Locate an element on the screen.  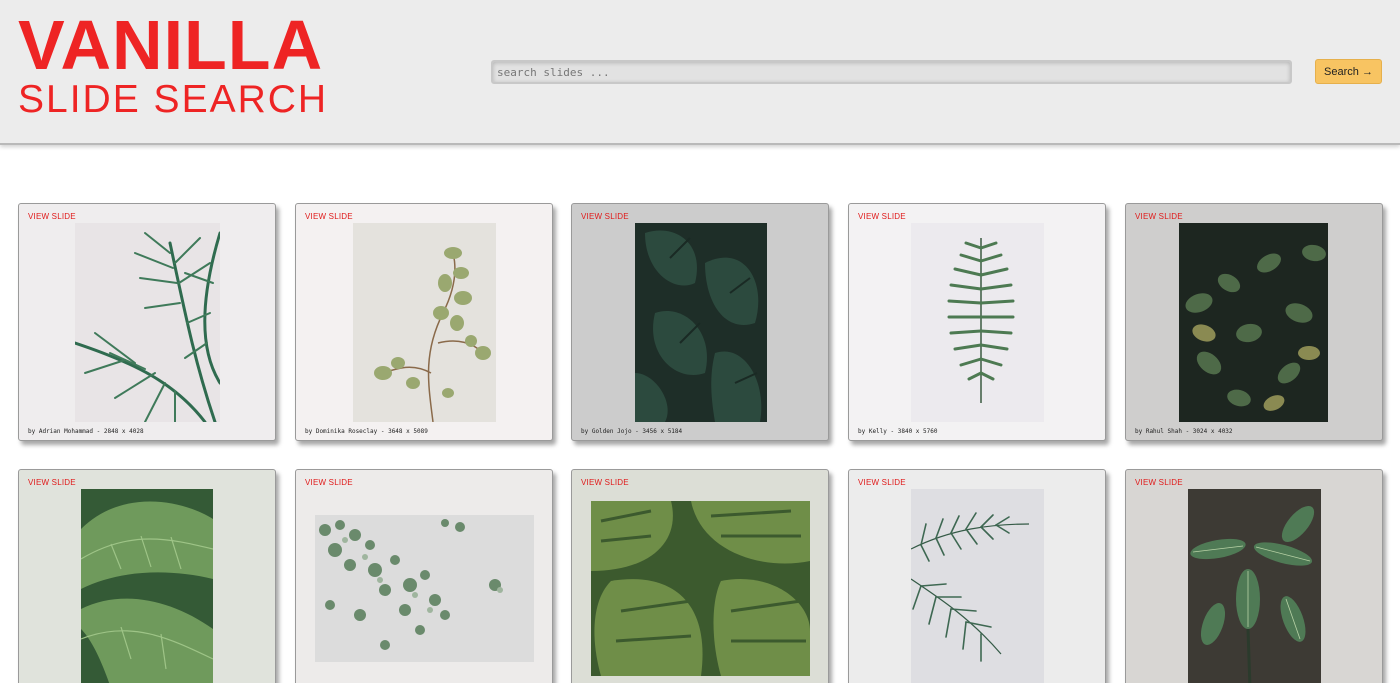
search-button: Search → is located at coordinates (1348, 71).